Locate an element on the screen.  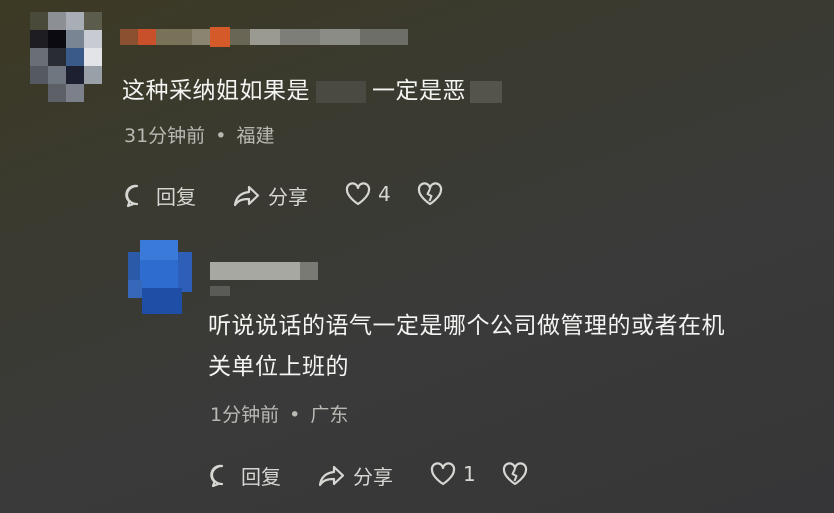
timestamp: 1分钟前 is located at coordinates (245, 415).